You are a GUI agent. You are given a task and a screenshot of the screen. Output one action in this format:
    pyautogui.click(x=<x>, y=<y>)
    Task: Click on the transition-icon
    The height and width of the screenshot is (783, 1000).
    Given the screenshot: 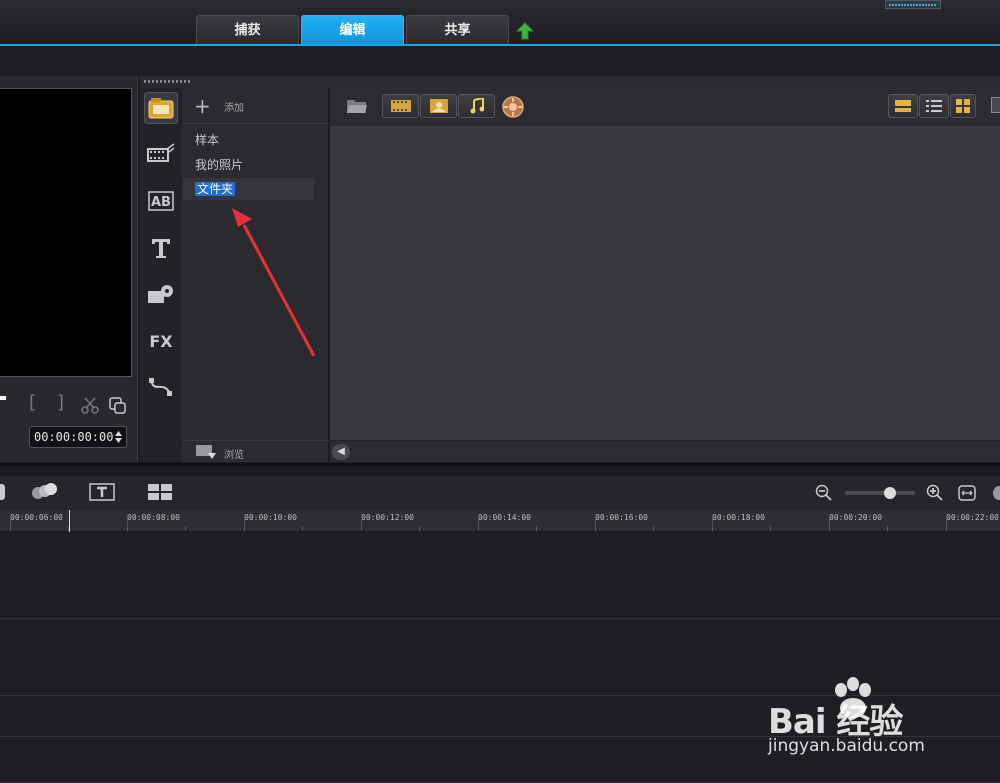 What is the action you would take?
    pyautogui.click(x=161, y=154)
    